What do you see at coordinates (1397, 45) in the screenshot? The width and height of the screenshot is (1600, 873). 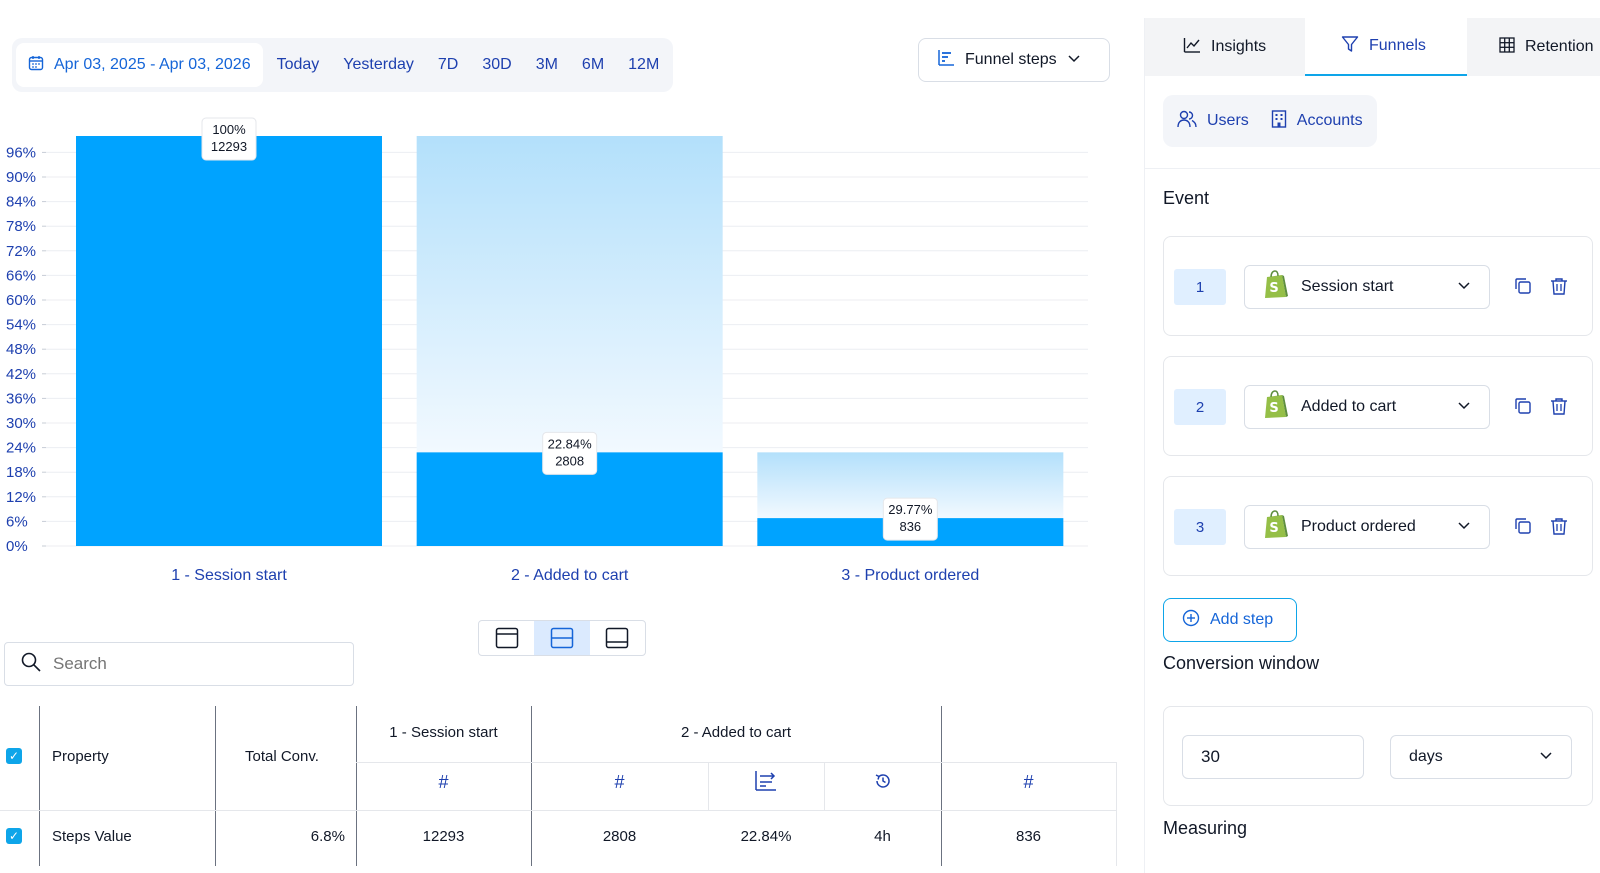 I see `tab-funnels-label: Funnels` at bounding box center [1397, 45].